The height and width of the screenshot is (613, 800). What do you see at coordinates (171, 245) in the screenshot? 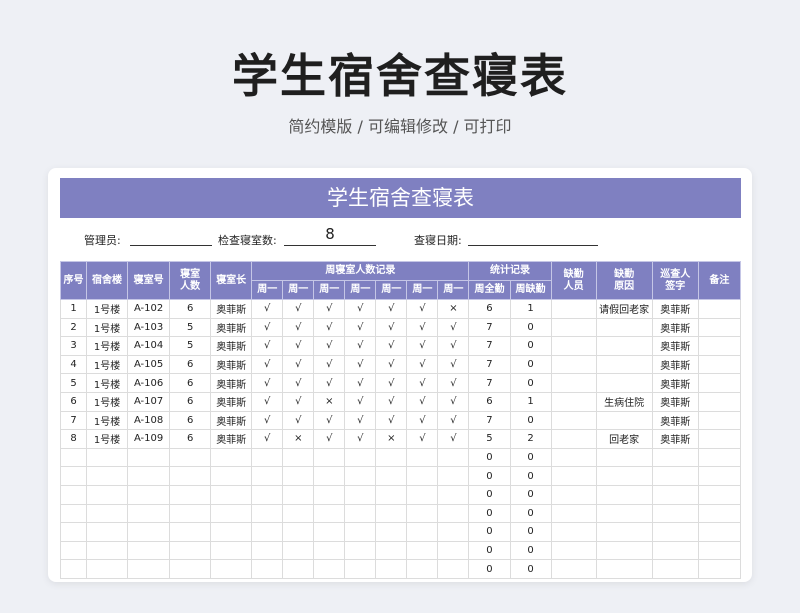
I see `manager-input-line` at bounding box center [171, 245].